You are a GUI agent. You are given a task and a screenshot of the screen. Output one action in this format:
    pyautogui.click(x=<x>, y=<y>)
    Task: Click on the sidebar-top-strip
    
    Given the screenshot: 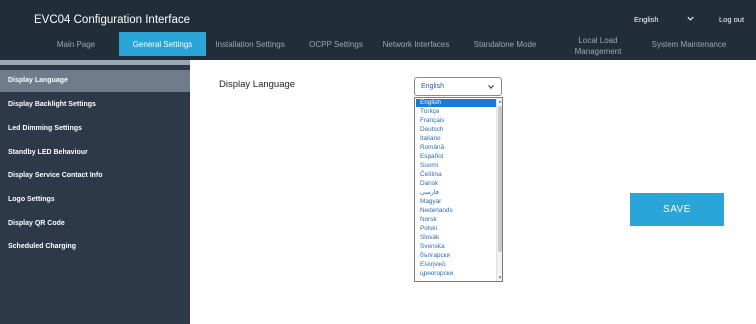 What is the action you would take?
    pyautogui.click(x=95, y=62)
    